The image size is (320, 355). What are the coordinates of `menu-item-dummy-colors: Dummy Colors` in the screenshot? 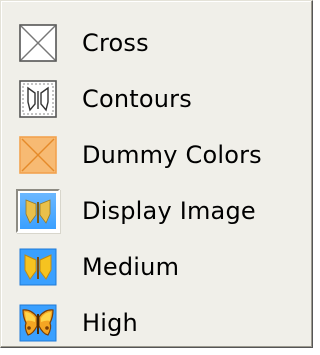 It's located at (161, 155).